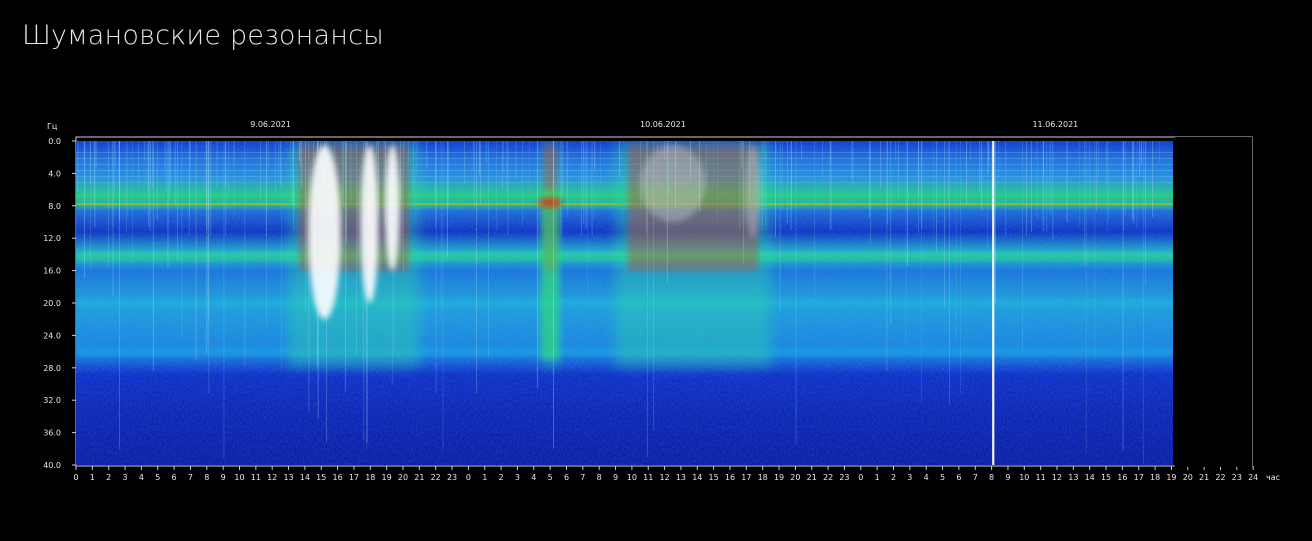 Image resolution: width=1312 pixels, height=541 pixels. I want to click on date-label: 10.06.2021, so click(663, 124).